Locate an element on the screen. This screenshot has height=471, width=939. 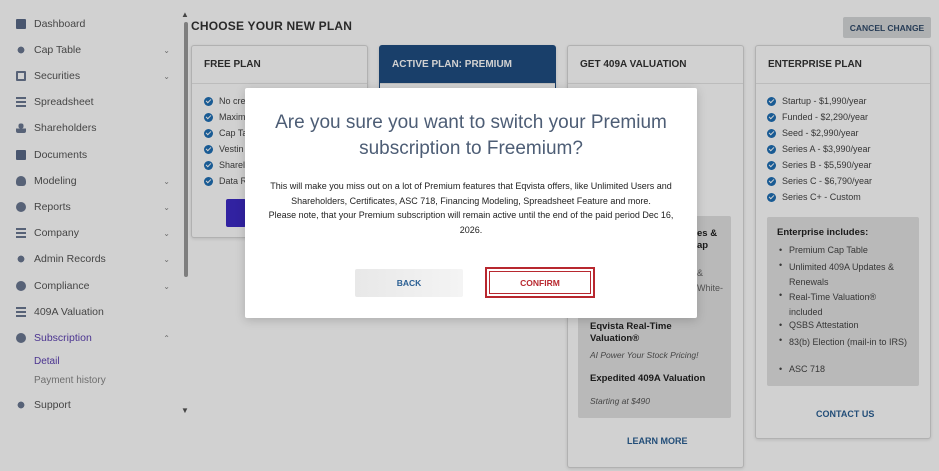
confirm-button: CONFIRM is located at coordinates (540, 282).